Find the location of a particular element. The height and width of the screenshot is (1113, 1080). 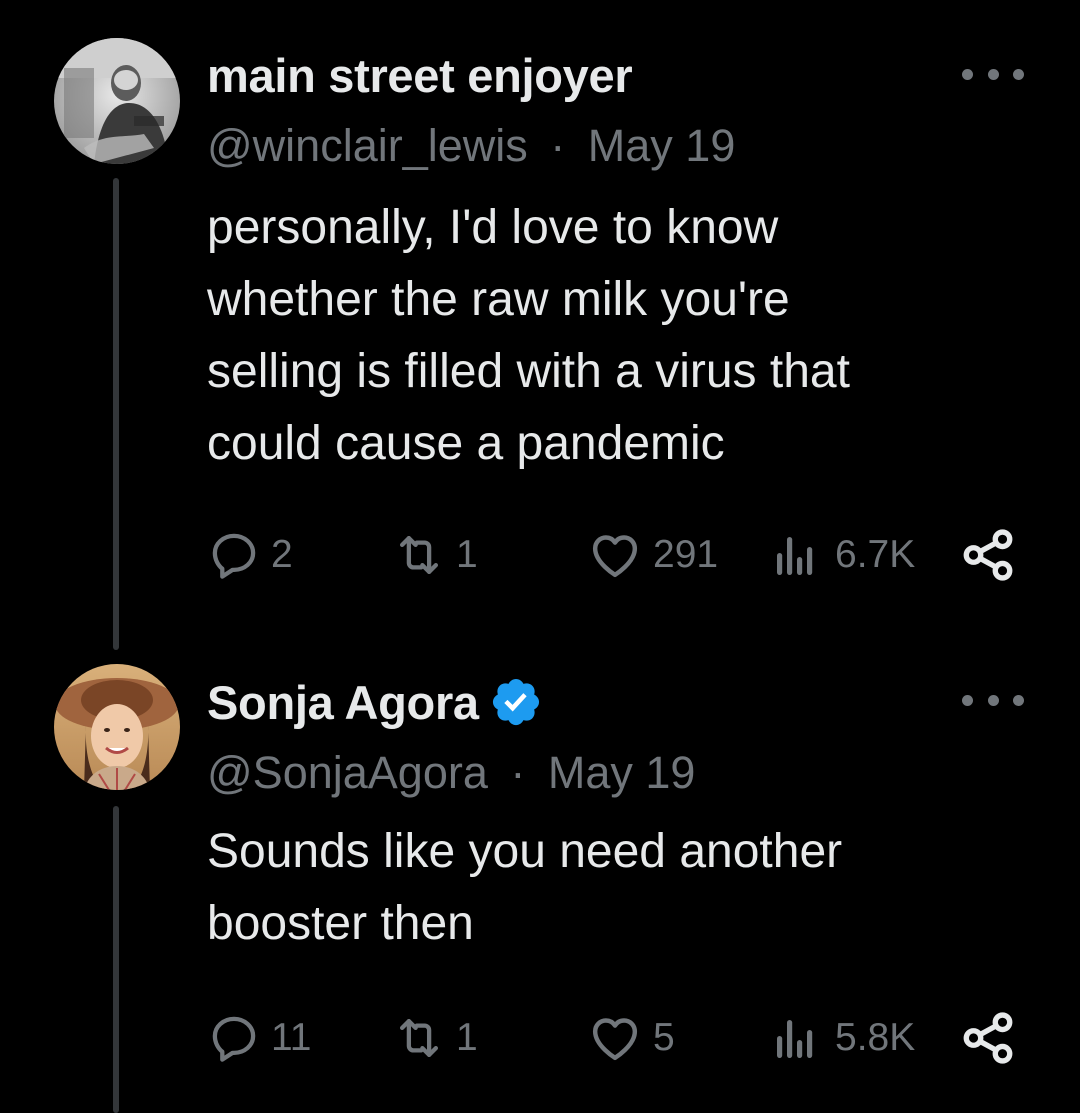

reply-count: 11 is located at coordinates (291, 1037).